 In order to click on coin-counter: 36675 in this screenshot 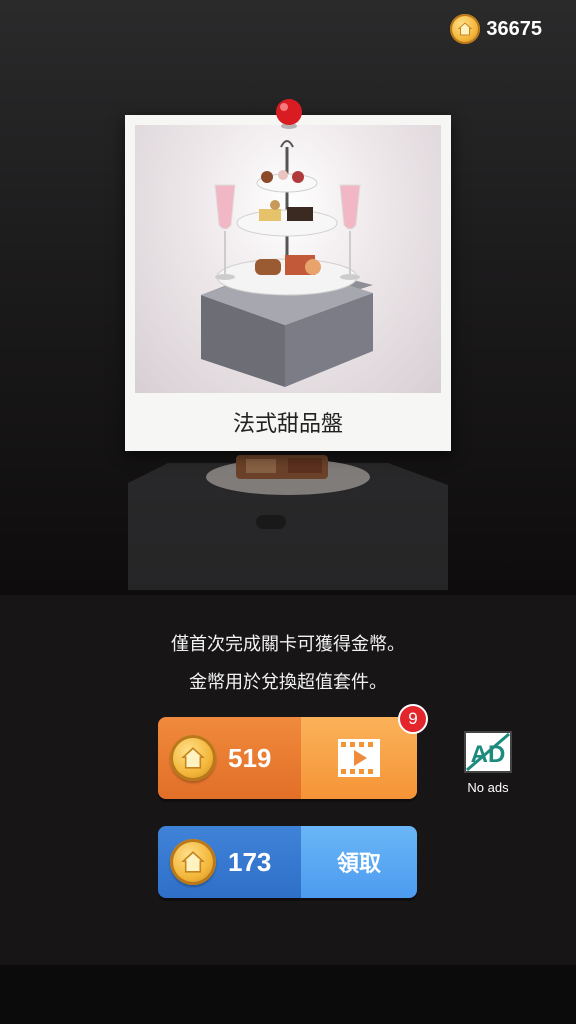, I will do `click(496, 29)`.